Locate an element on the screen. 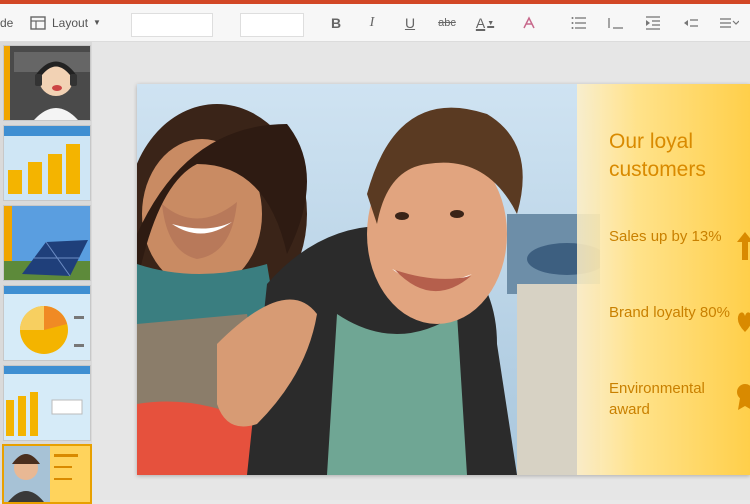 Image resolution: width=750 pixels, height=504 pixels. numbering-button is located at coordinates (616, 23).